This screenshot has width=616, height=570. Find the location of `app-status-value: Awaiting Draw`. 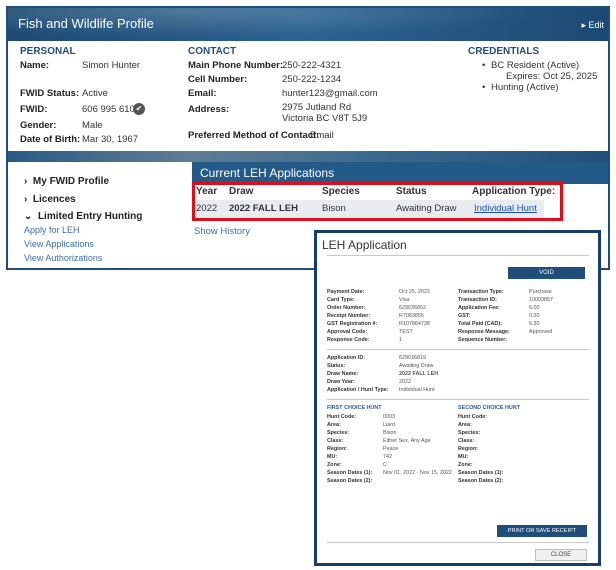

app-status-value: Awaiting Draw is located at coordinates (416, 366).